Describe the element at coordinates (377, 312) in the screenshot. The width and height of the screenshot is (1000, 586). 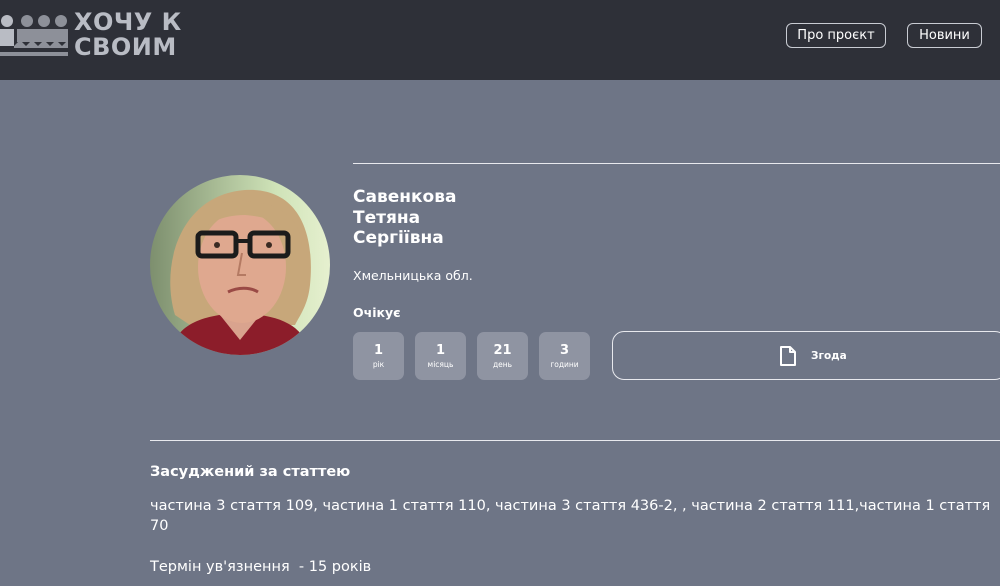
I see `status-label: Очікує` at that location.